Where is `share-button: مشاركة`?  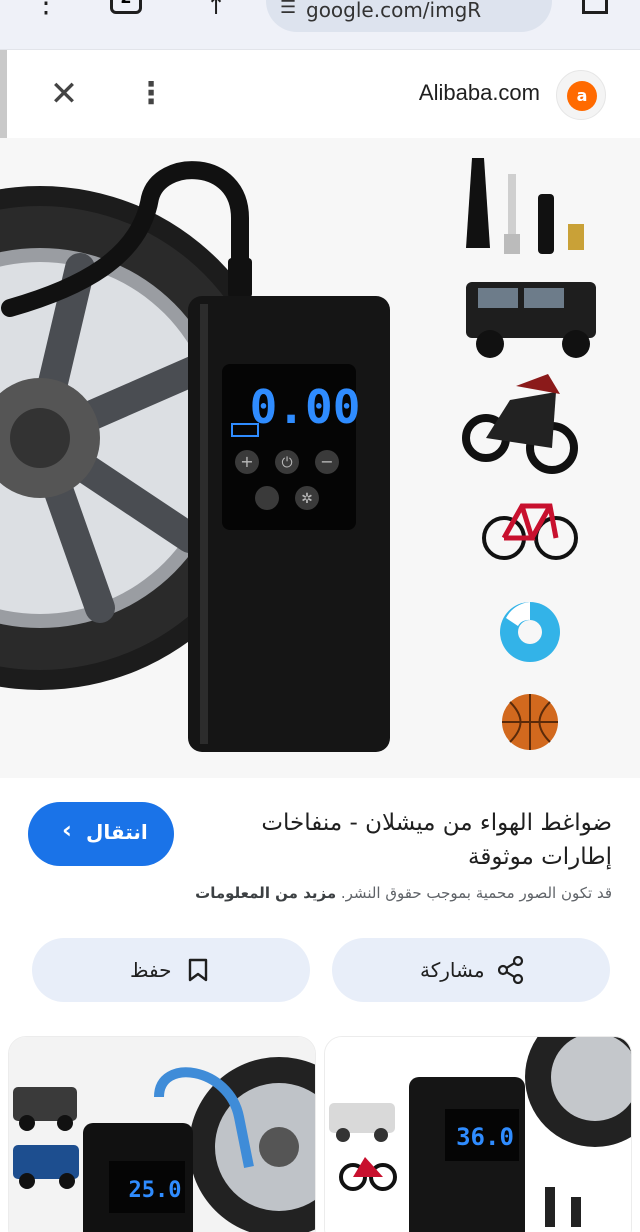 share-button: مشاركة is located at coordinates (471, 970).